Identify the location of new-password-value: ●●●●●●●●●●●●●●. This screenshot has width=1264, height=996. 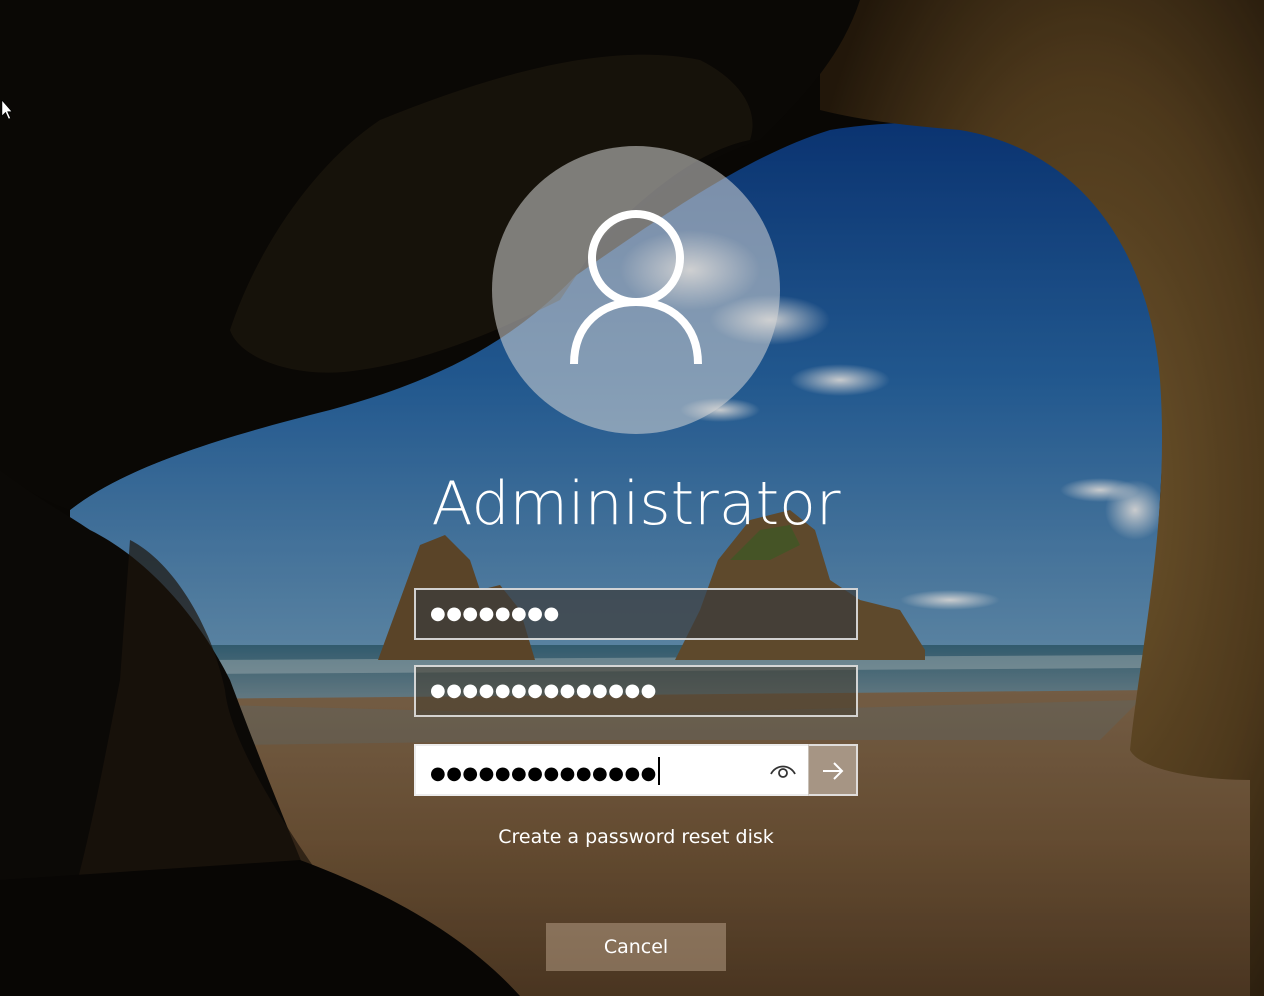
(543, 690).